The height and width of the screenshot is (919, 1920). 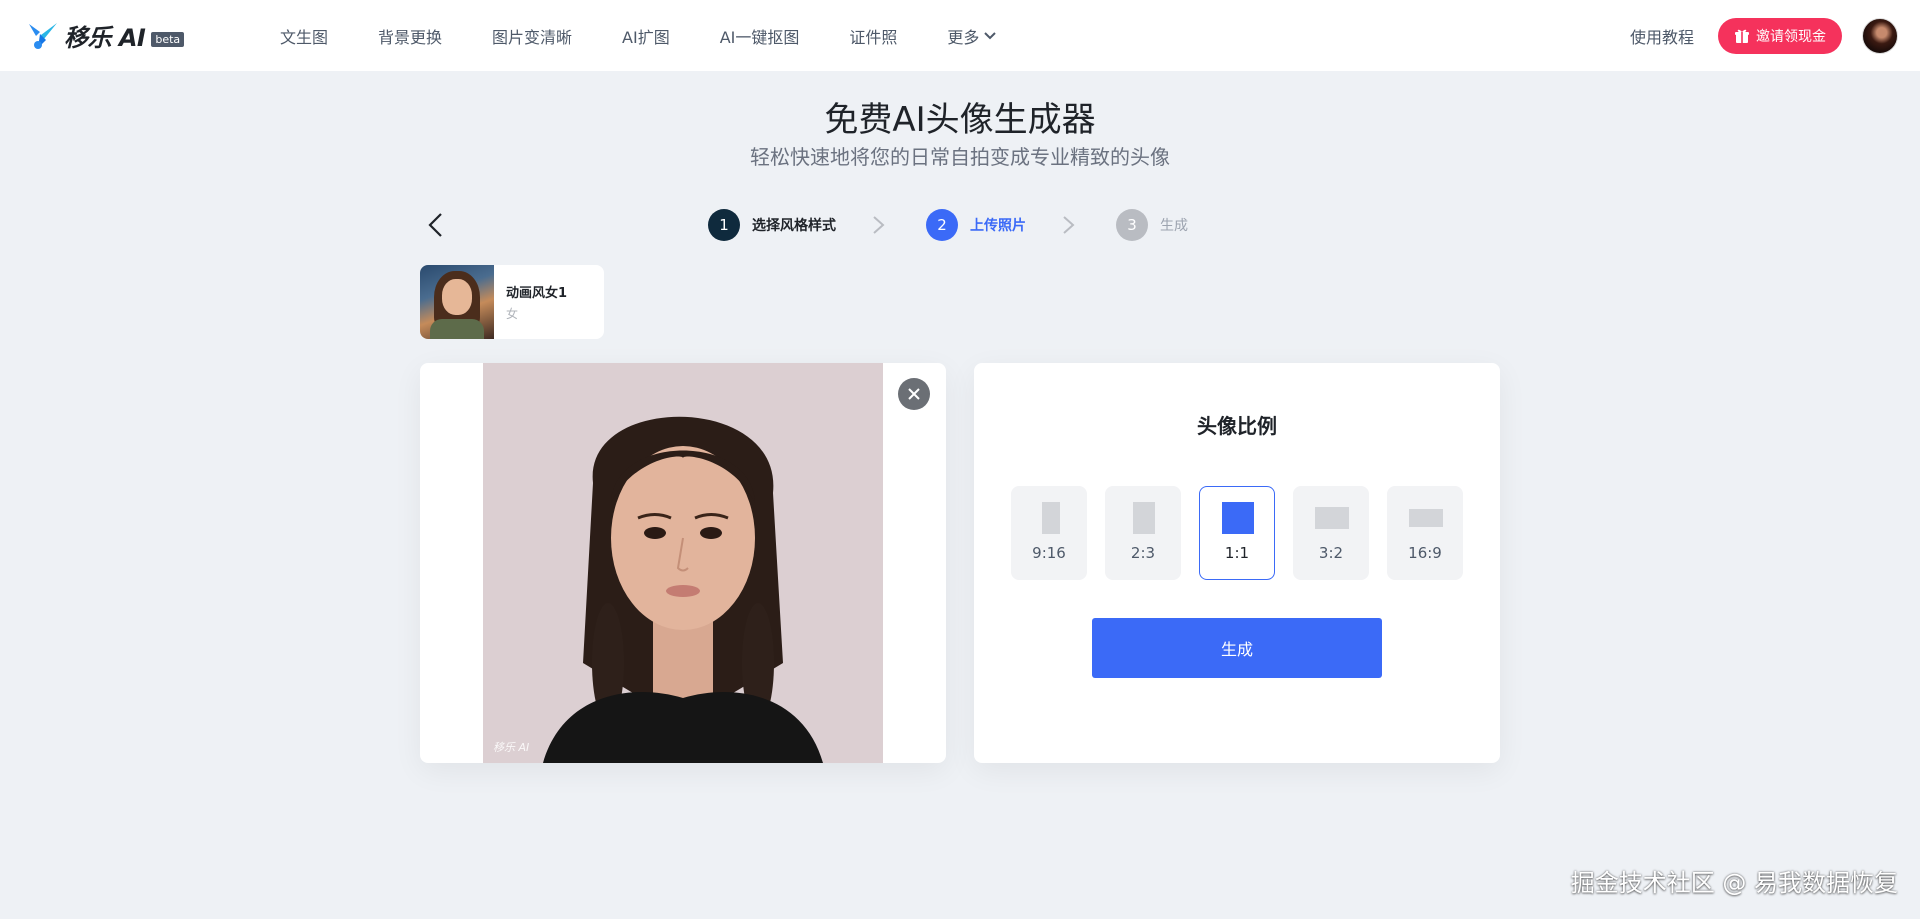 What do you see at coordinates (457, 302) in the screenshot?
I see `style-thumbnail` at bounding box center [457, 302].